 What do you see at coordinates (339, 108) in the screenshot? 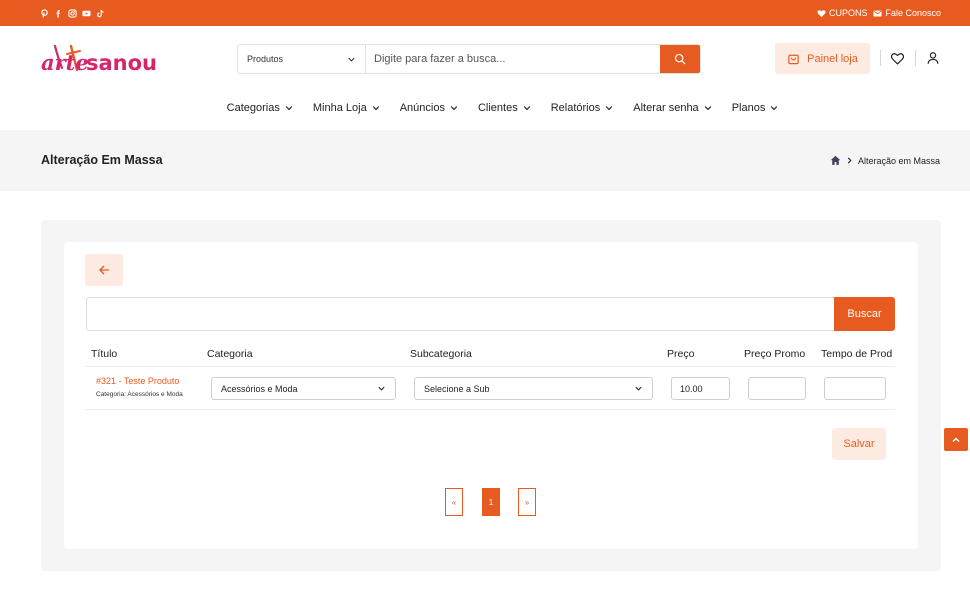
I see `nav-label: Minha Loja` at bounding box center [339, 108].